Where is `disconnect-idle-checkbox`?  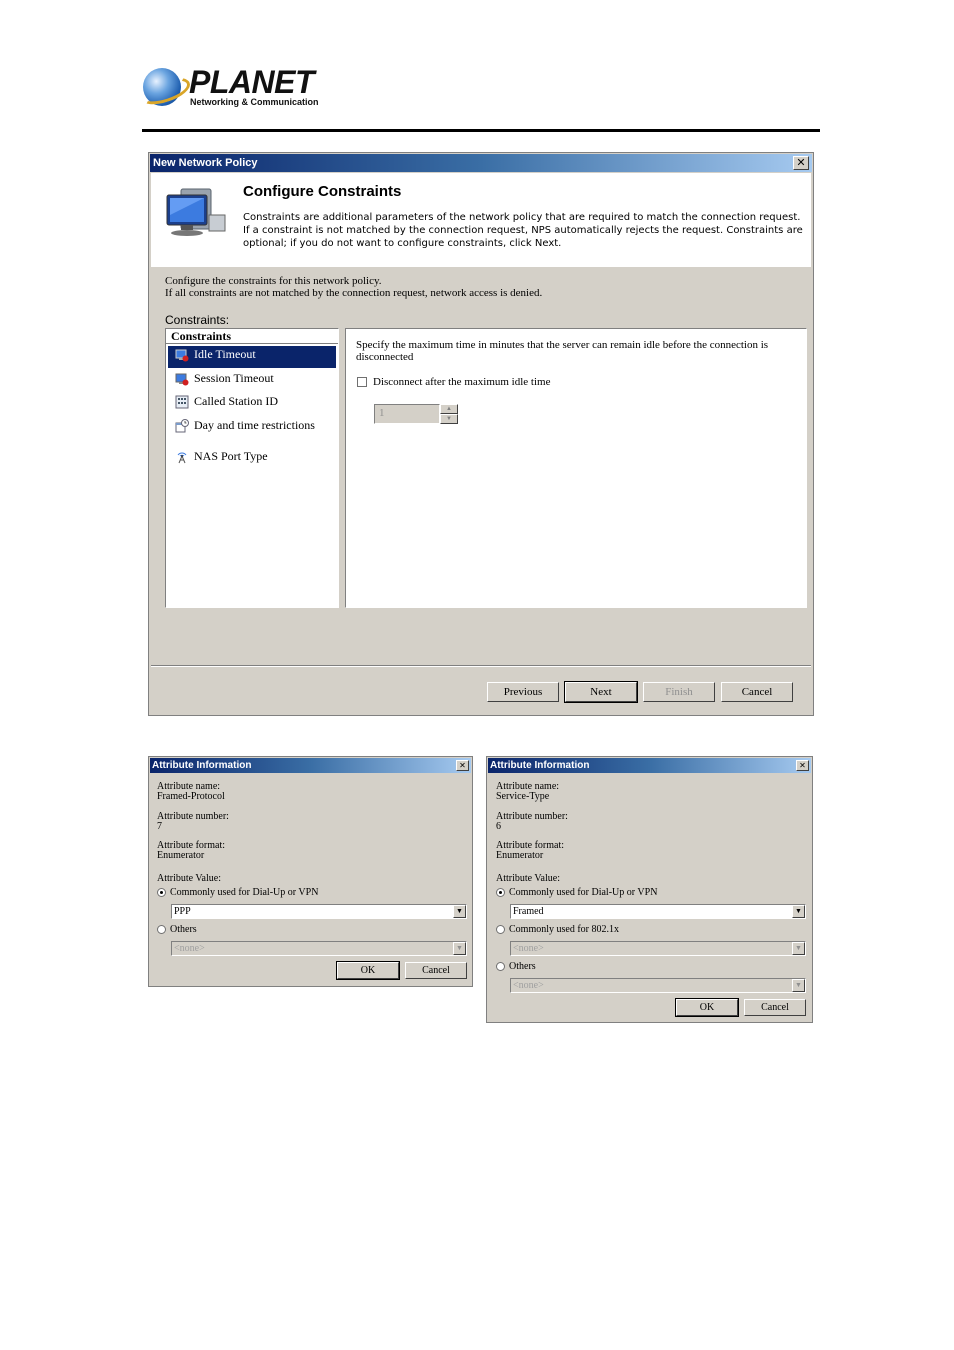
disconnect-idle-checkbox is located at coordinates (362, 382).